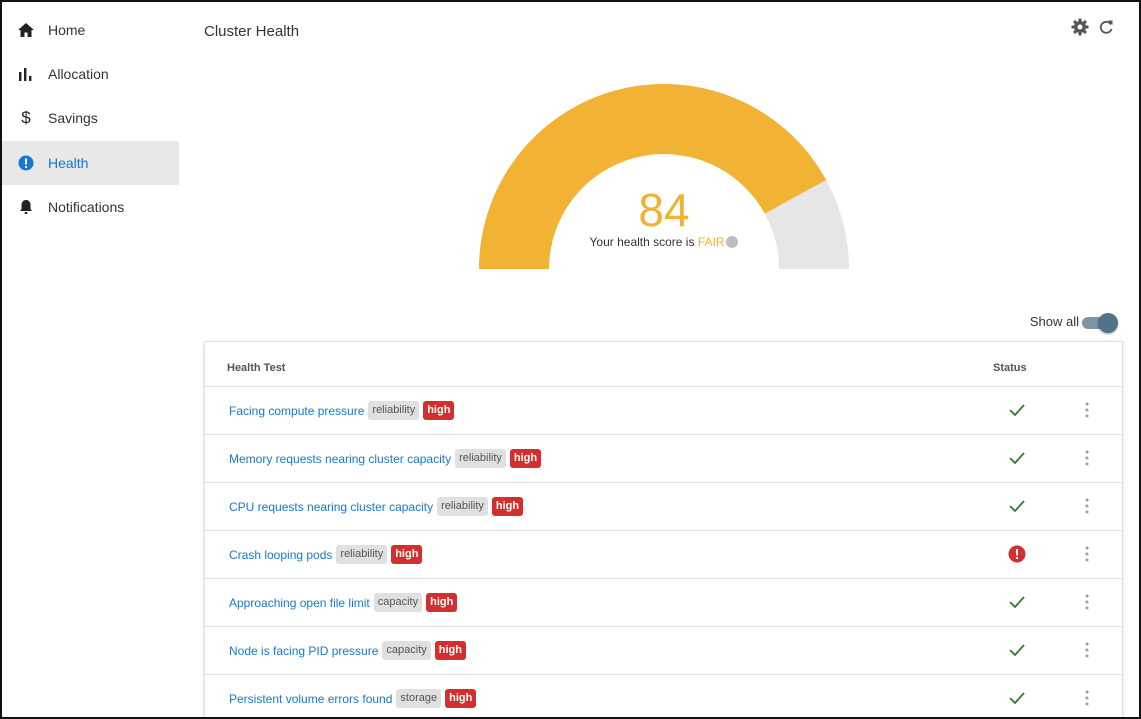  I want to click on home-icon, so click(26, 30).